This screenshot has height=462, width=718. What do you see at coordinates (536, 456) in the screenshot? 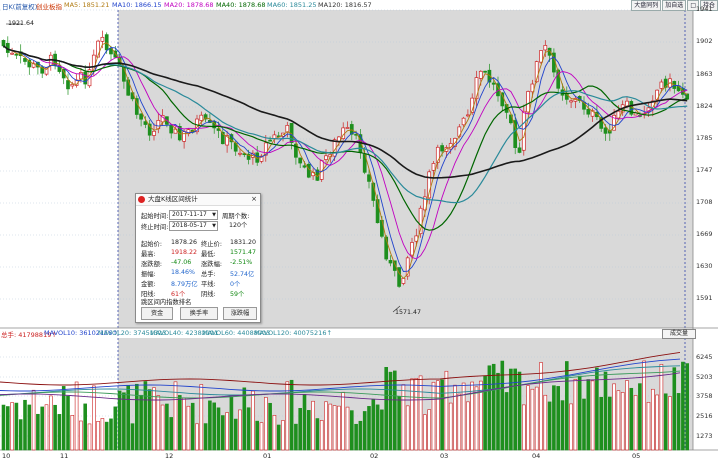
I see `month-tick: 04` at bounding box center [536, 456].